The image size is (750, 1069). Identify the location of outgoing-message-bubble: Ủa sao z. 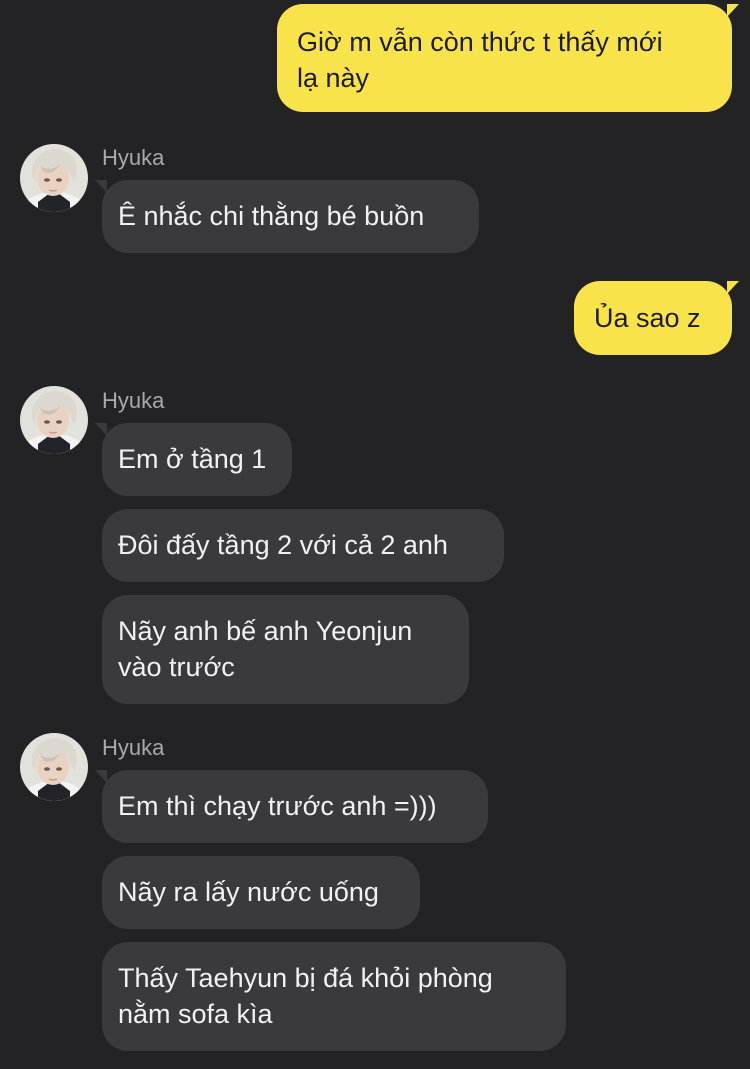
(656, 318).